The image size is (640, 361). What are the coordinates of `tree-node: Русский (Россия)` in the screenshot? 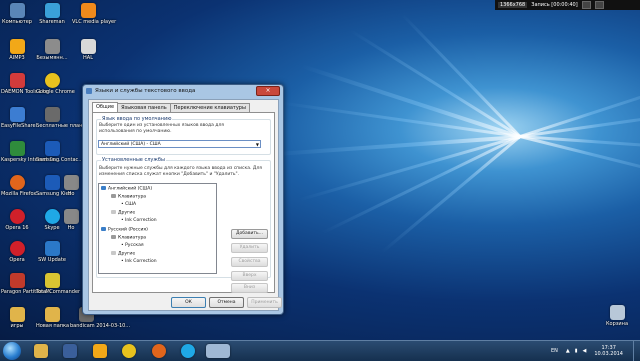 It's located at (124, 230).